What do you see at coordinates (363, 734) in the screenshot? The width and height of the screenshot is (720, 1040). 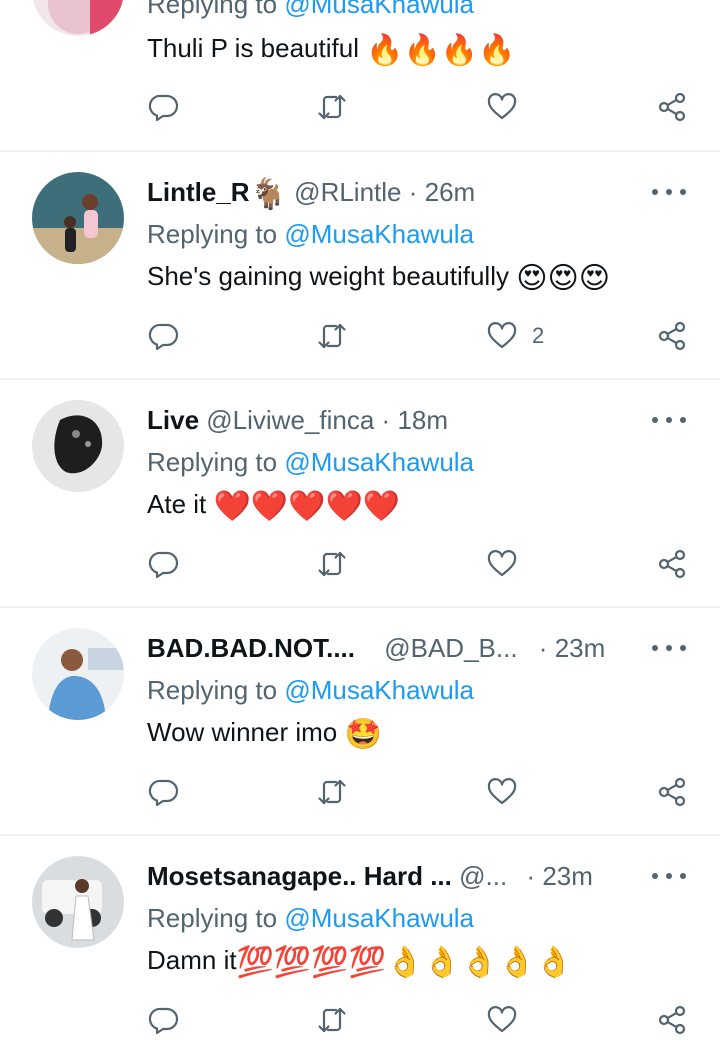 I see `tweet-emoji: 🤩` at bounding box center [363, 734].